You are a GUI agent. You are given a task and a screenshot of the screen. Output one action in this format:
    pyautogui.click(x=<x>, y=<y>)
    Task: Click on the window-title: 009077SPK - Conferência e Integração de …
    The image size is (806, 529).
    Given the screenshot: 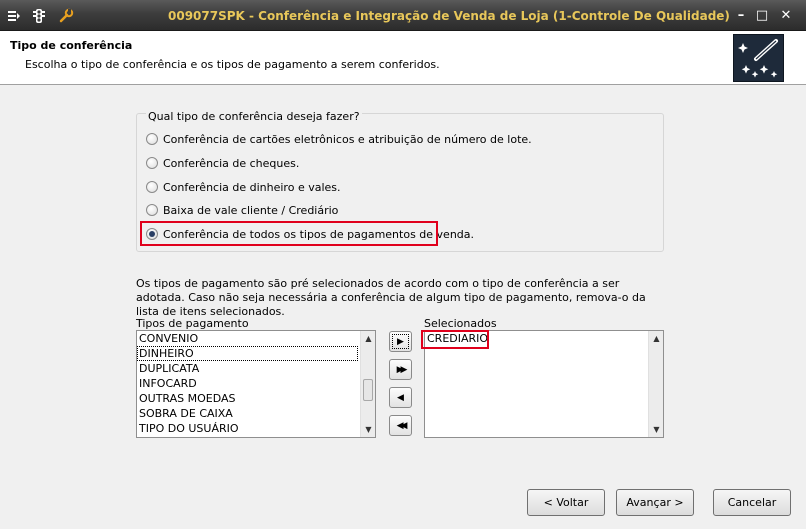 What is the action you would take?
    pyautogui.click(x=449, y=16)
    